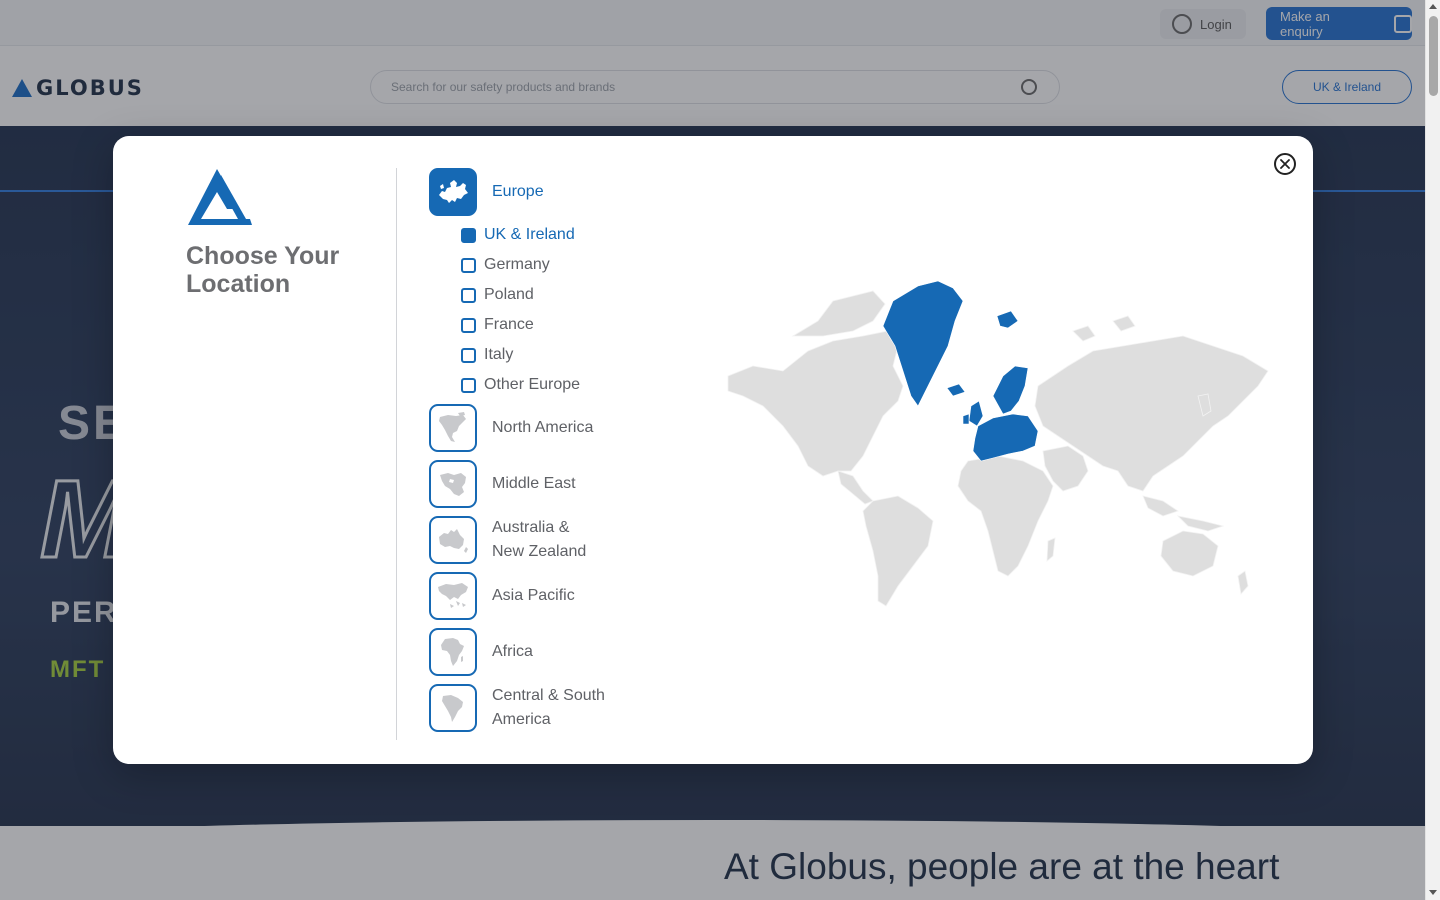 This screenshot has width=1440, height=900. I want to click on country-poland: Poland, so click(497, 295).